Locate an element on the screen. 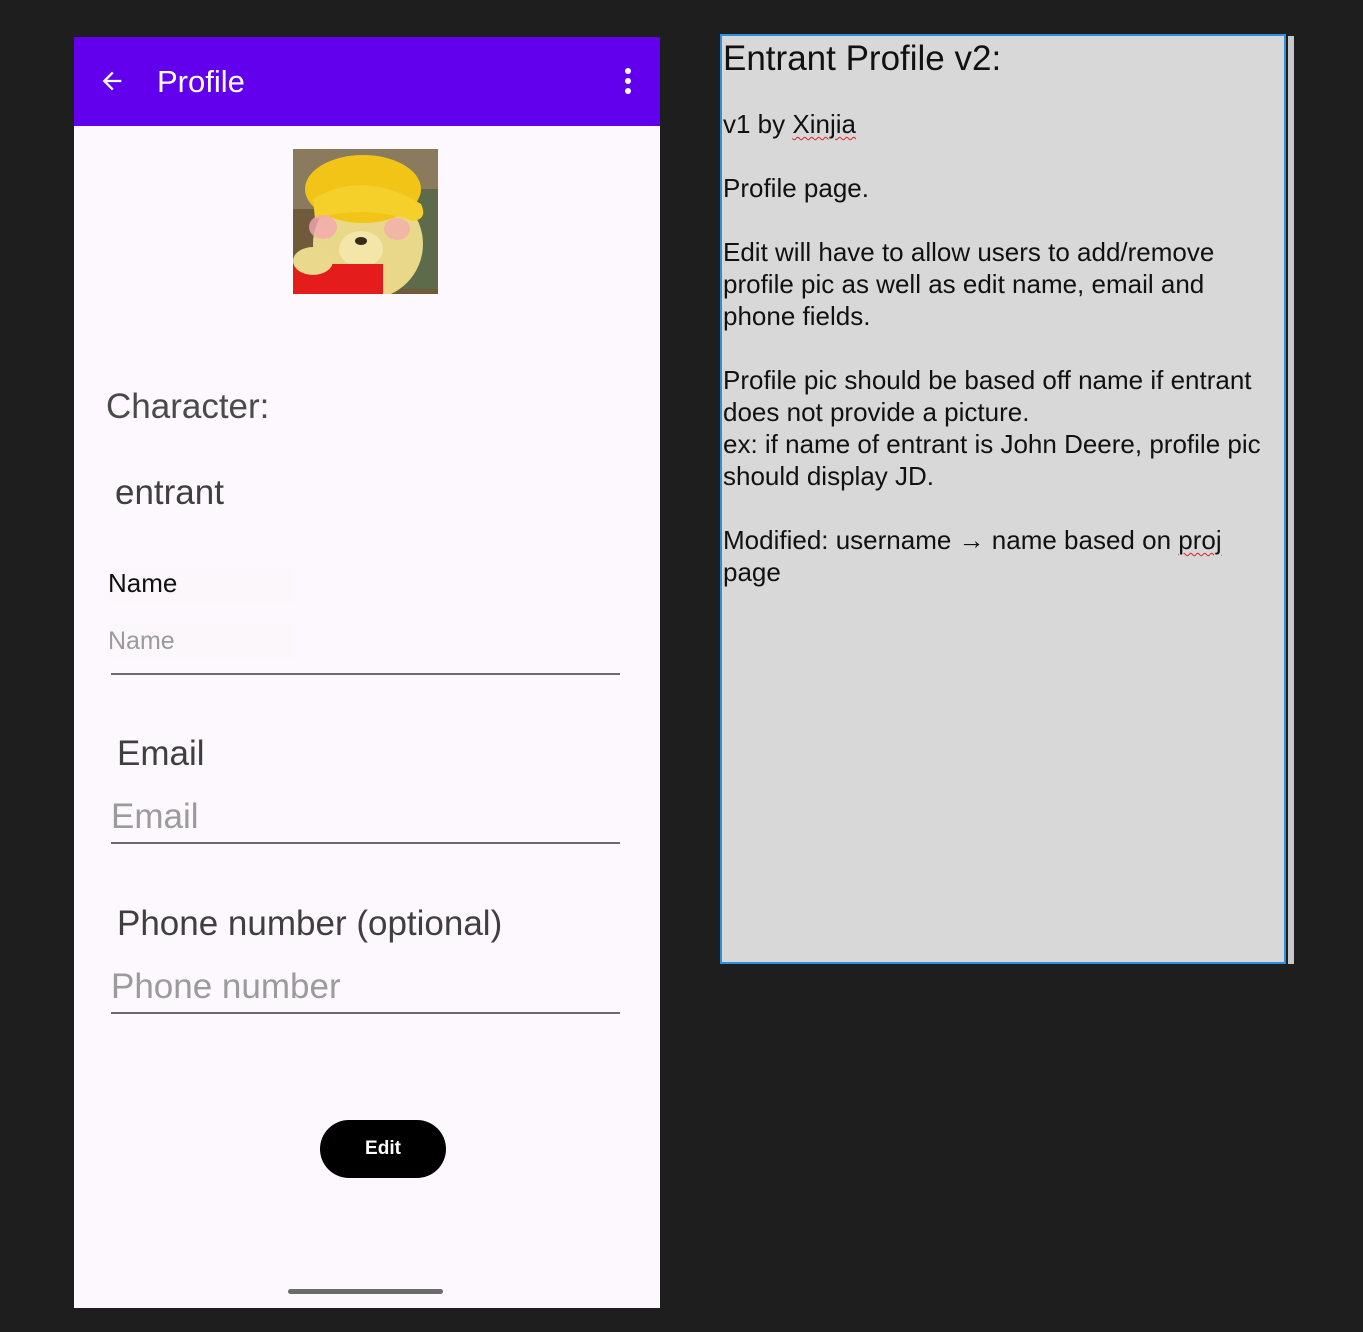 Image resolution: width=1363 pixels, height=1332 pixels. note-version-line: v1 by Xinjia is located at coordinates (1003, 124).